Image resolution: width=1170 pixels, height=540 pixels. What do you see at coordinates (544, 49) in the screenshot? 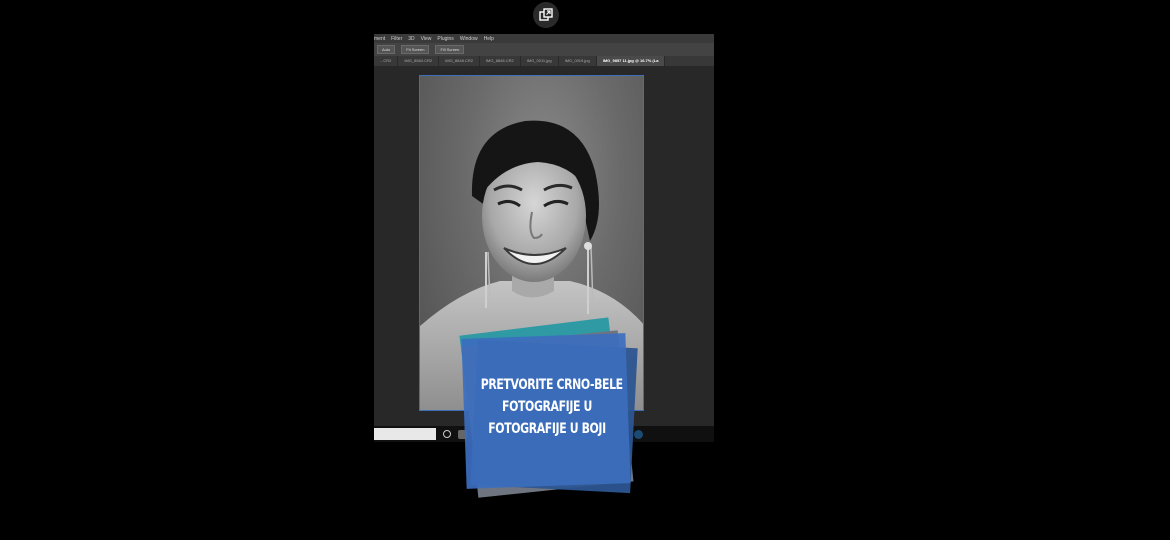
I see `options-bar: Auto Fit Screen Fill Screen` at bounding box center [544, 49].